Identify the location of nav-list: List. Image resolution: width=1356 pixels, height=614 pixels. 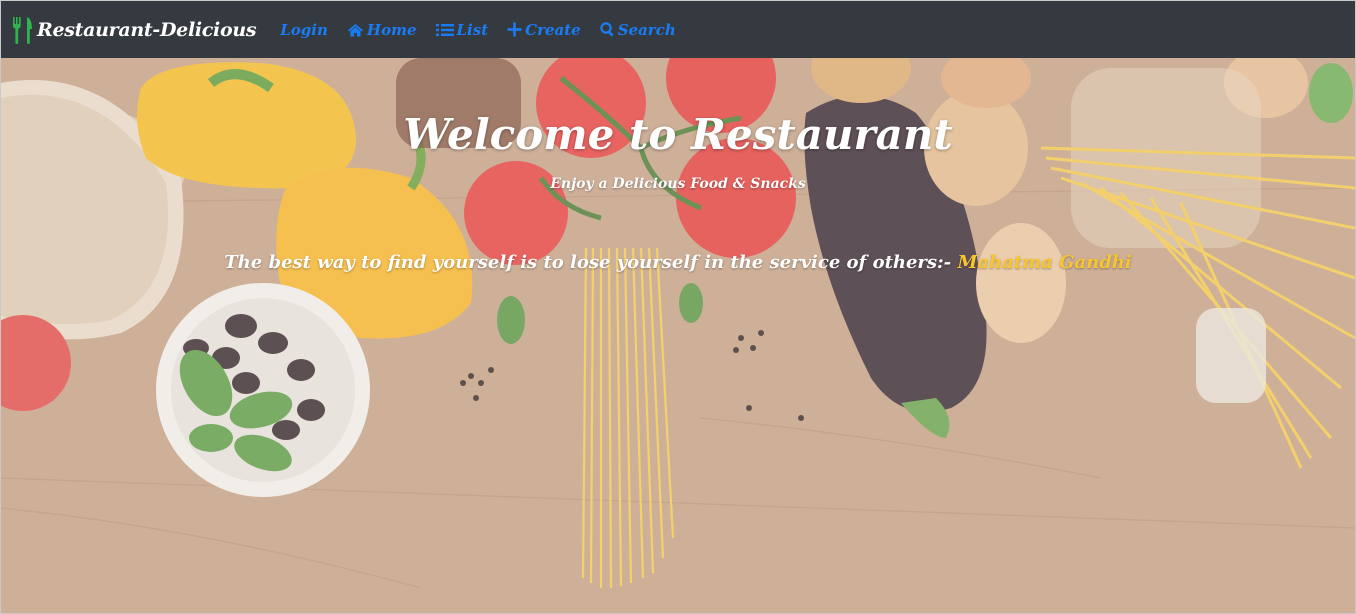
(462, 29).